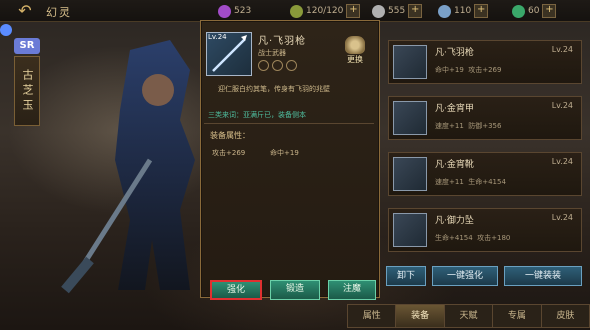  What do you see at coordinates (420, 316) in the screenshot?
I see `tab-equipment: 装备` at bounding box center [420, 316].